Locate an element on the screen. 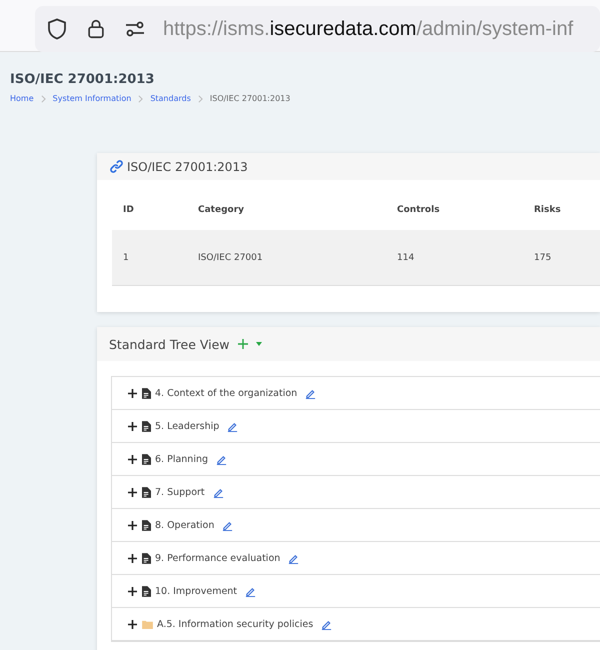 The width and height of the screenshot is (600, 650). breadcrumb-current: ISO/IEC 27001:2013 is located at coordinates (250, 98).